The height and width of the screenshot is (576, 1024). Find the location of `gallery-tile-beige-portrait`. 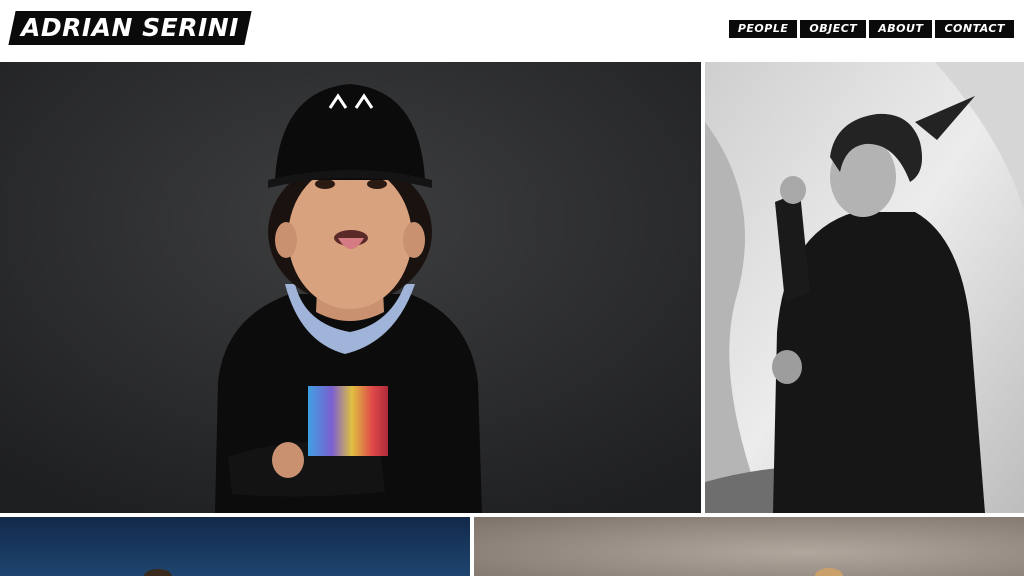

gallery-tile-beige-portrait is located at coordinates (749, 546).